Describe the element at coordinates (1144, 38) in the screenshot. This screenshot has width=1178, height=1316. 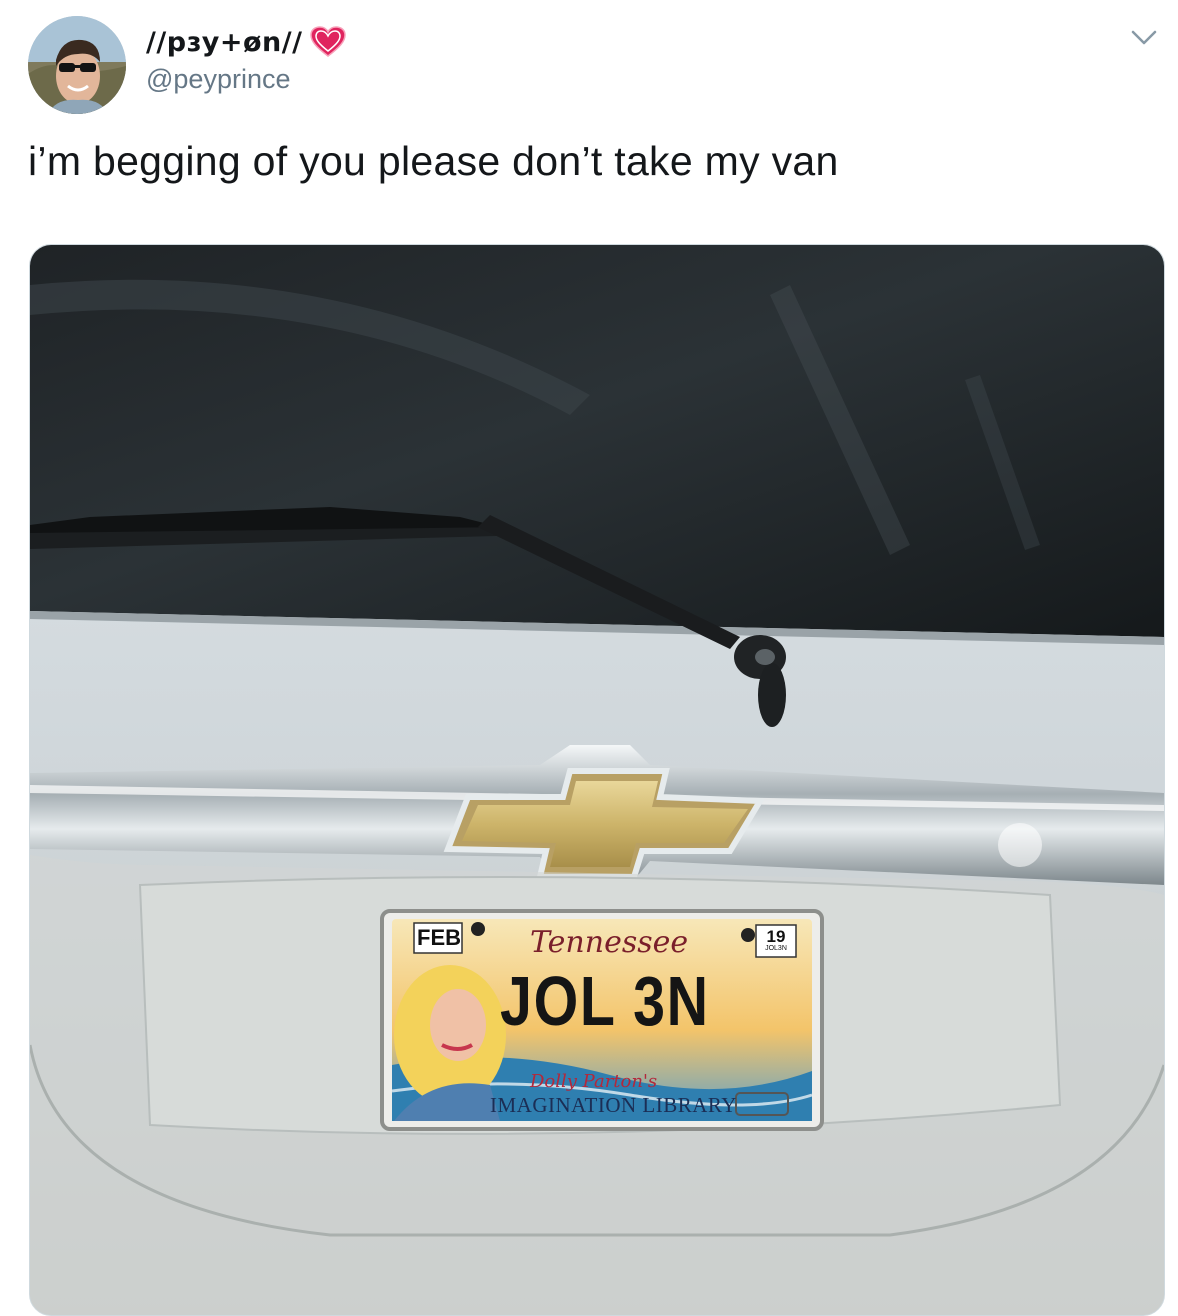
I see `chevron-down-icon` at that location.